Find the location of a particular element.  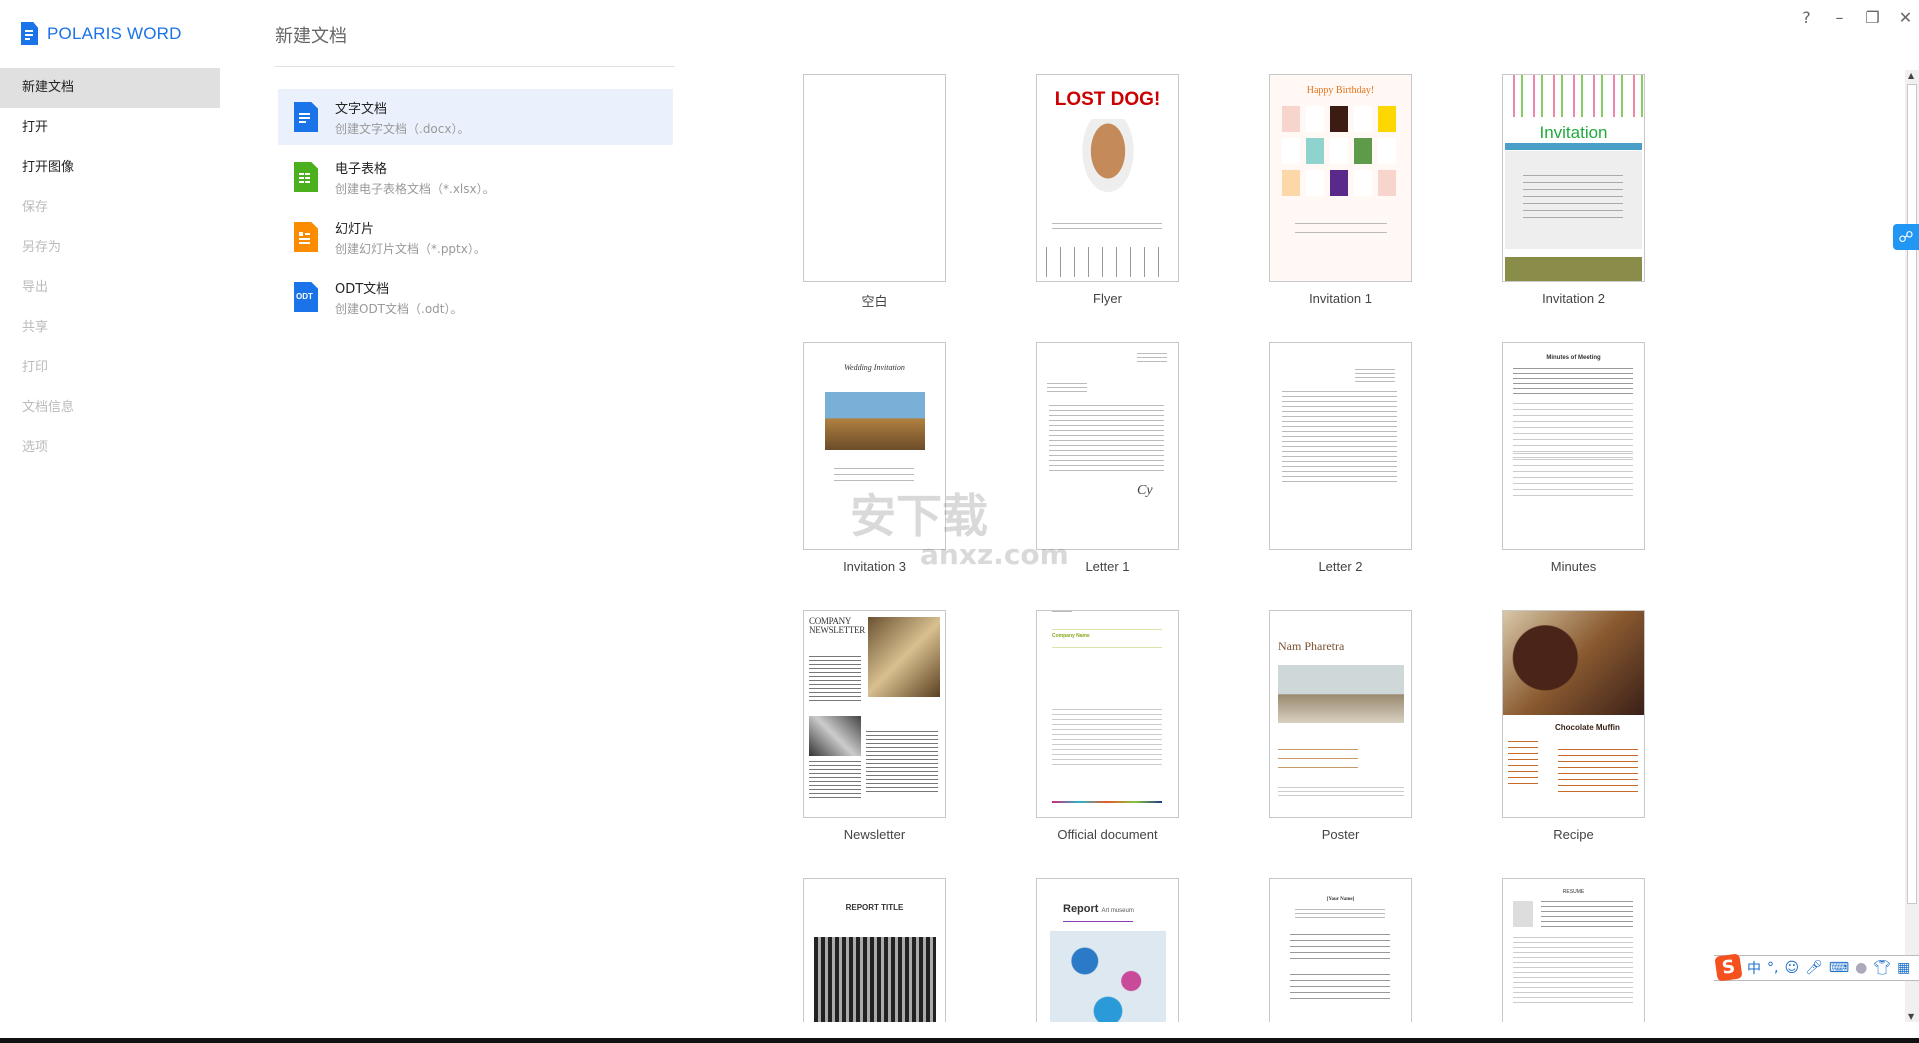

sidebar-item-save: 保存 is located at coordinates (35, 207).